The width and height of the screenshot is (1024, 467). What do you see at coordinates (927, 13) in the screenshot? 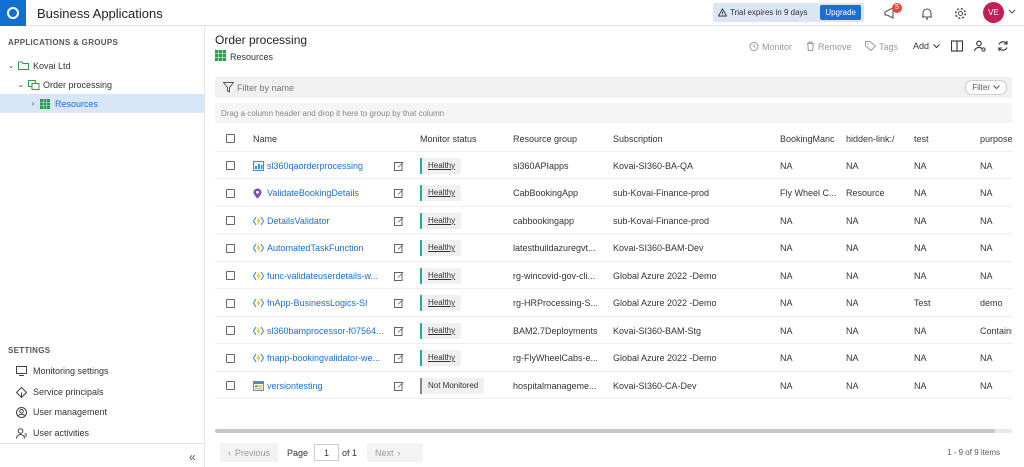
I see `bell-icon` at bounding box center [927, 13].